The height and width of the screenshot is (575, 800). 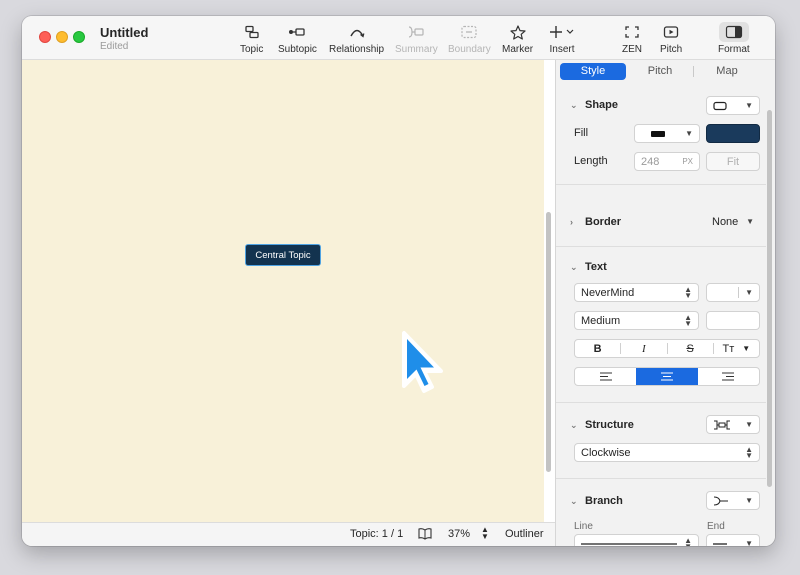 I want to click on minimize-window-button, so click(x=62, y=37).